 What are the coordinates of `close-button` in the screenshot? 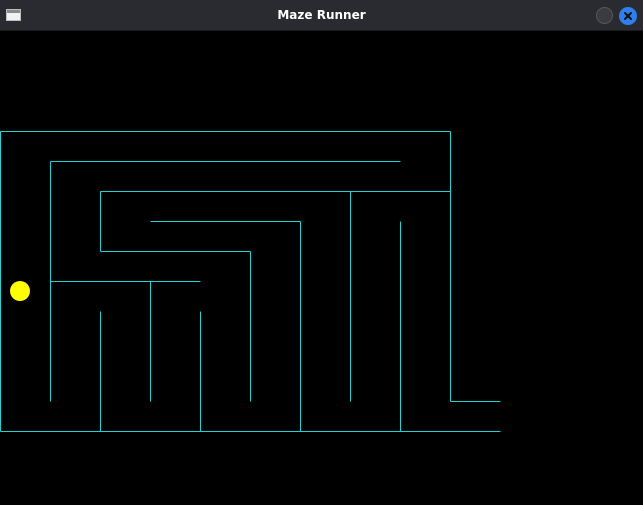 It's located at (628, 16).